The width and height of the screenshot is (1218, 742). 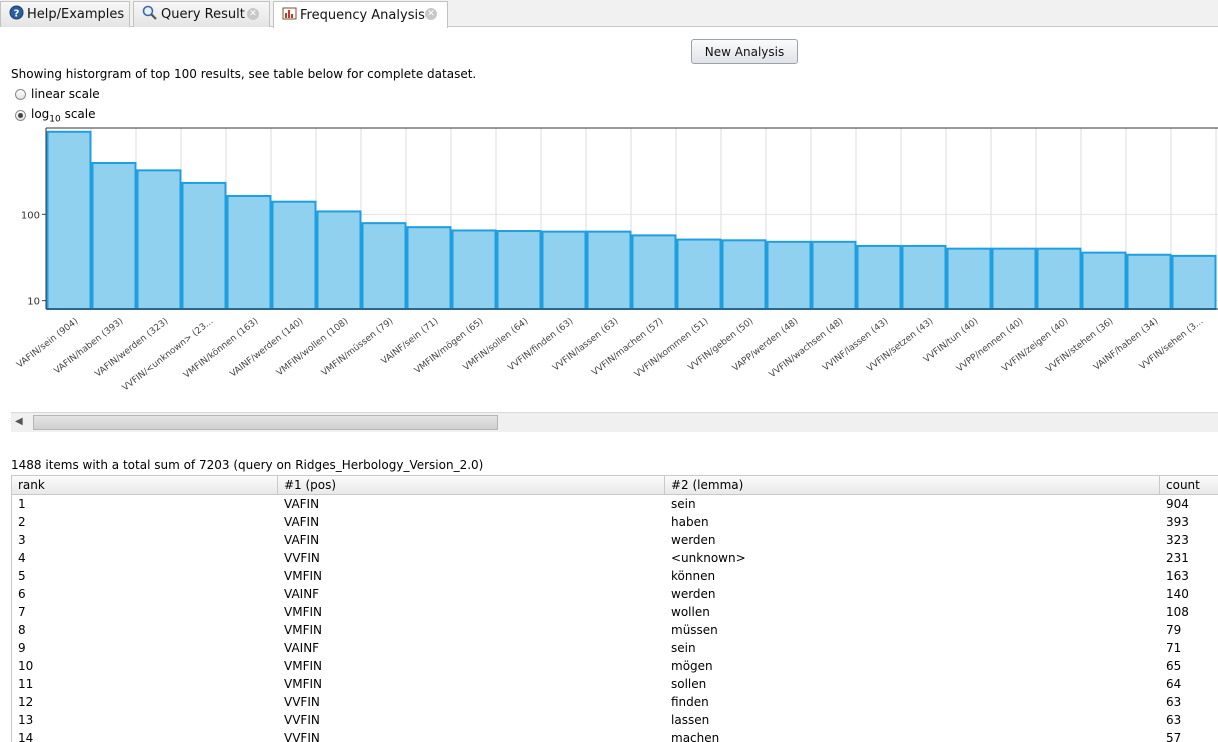 I want to click on cell-rank: 14, so click(x=26, y=736).